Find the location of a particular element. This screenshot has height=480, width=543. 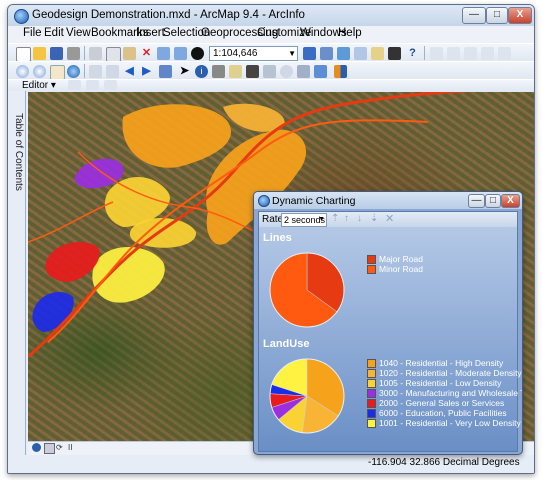

arctoolbox-icon is located at coordinates (377, 53).